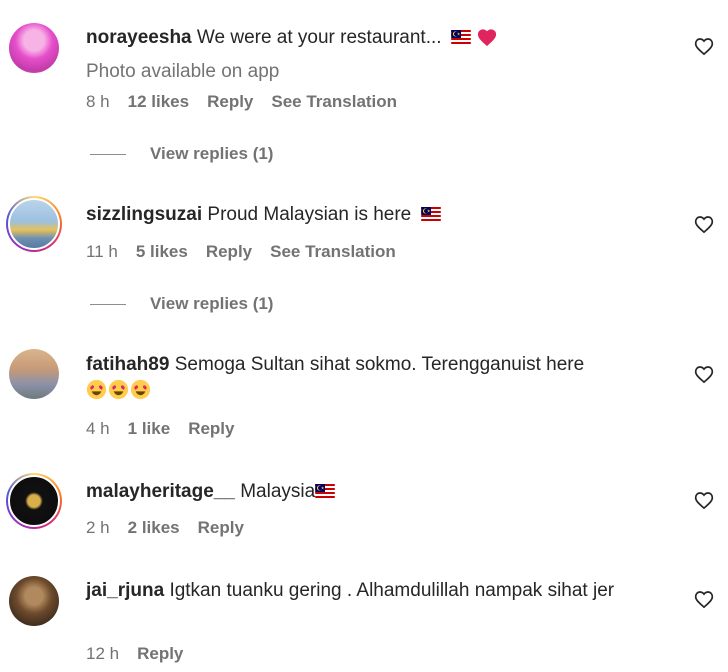 The height and width of the screenshot is (672, 728). What do you see at coordinates (134, 654) in the screenshot?
I see `comment-meta: 12 h Reply` at bounding box center [134, 654].